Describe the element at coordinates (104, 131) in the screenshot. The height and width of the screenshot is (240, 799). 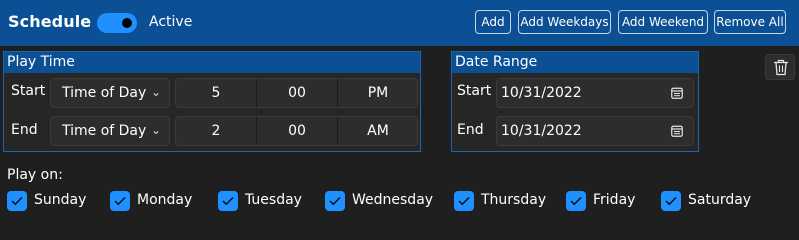
I see `end-mode-value: Time of Day` at that location.